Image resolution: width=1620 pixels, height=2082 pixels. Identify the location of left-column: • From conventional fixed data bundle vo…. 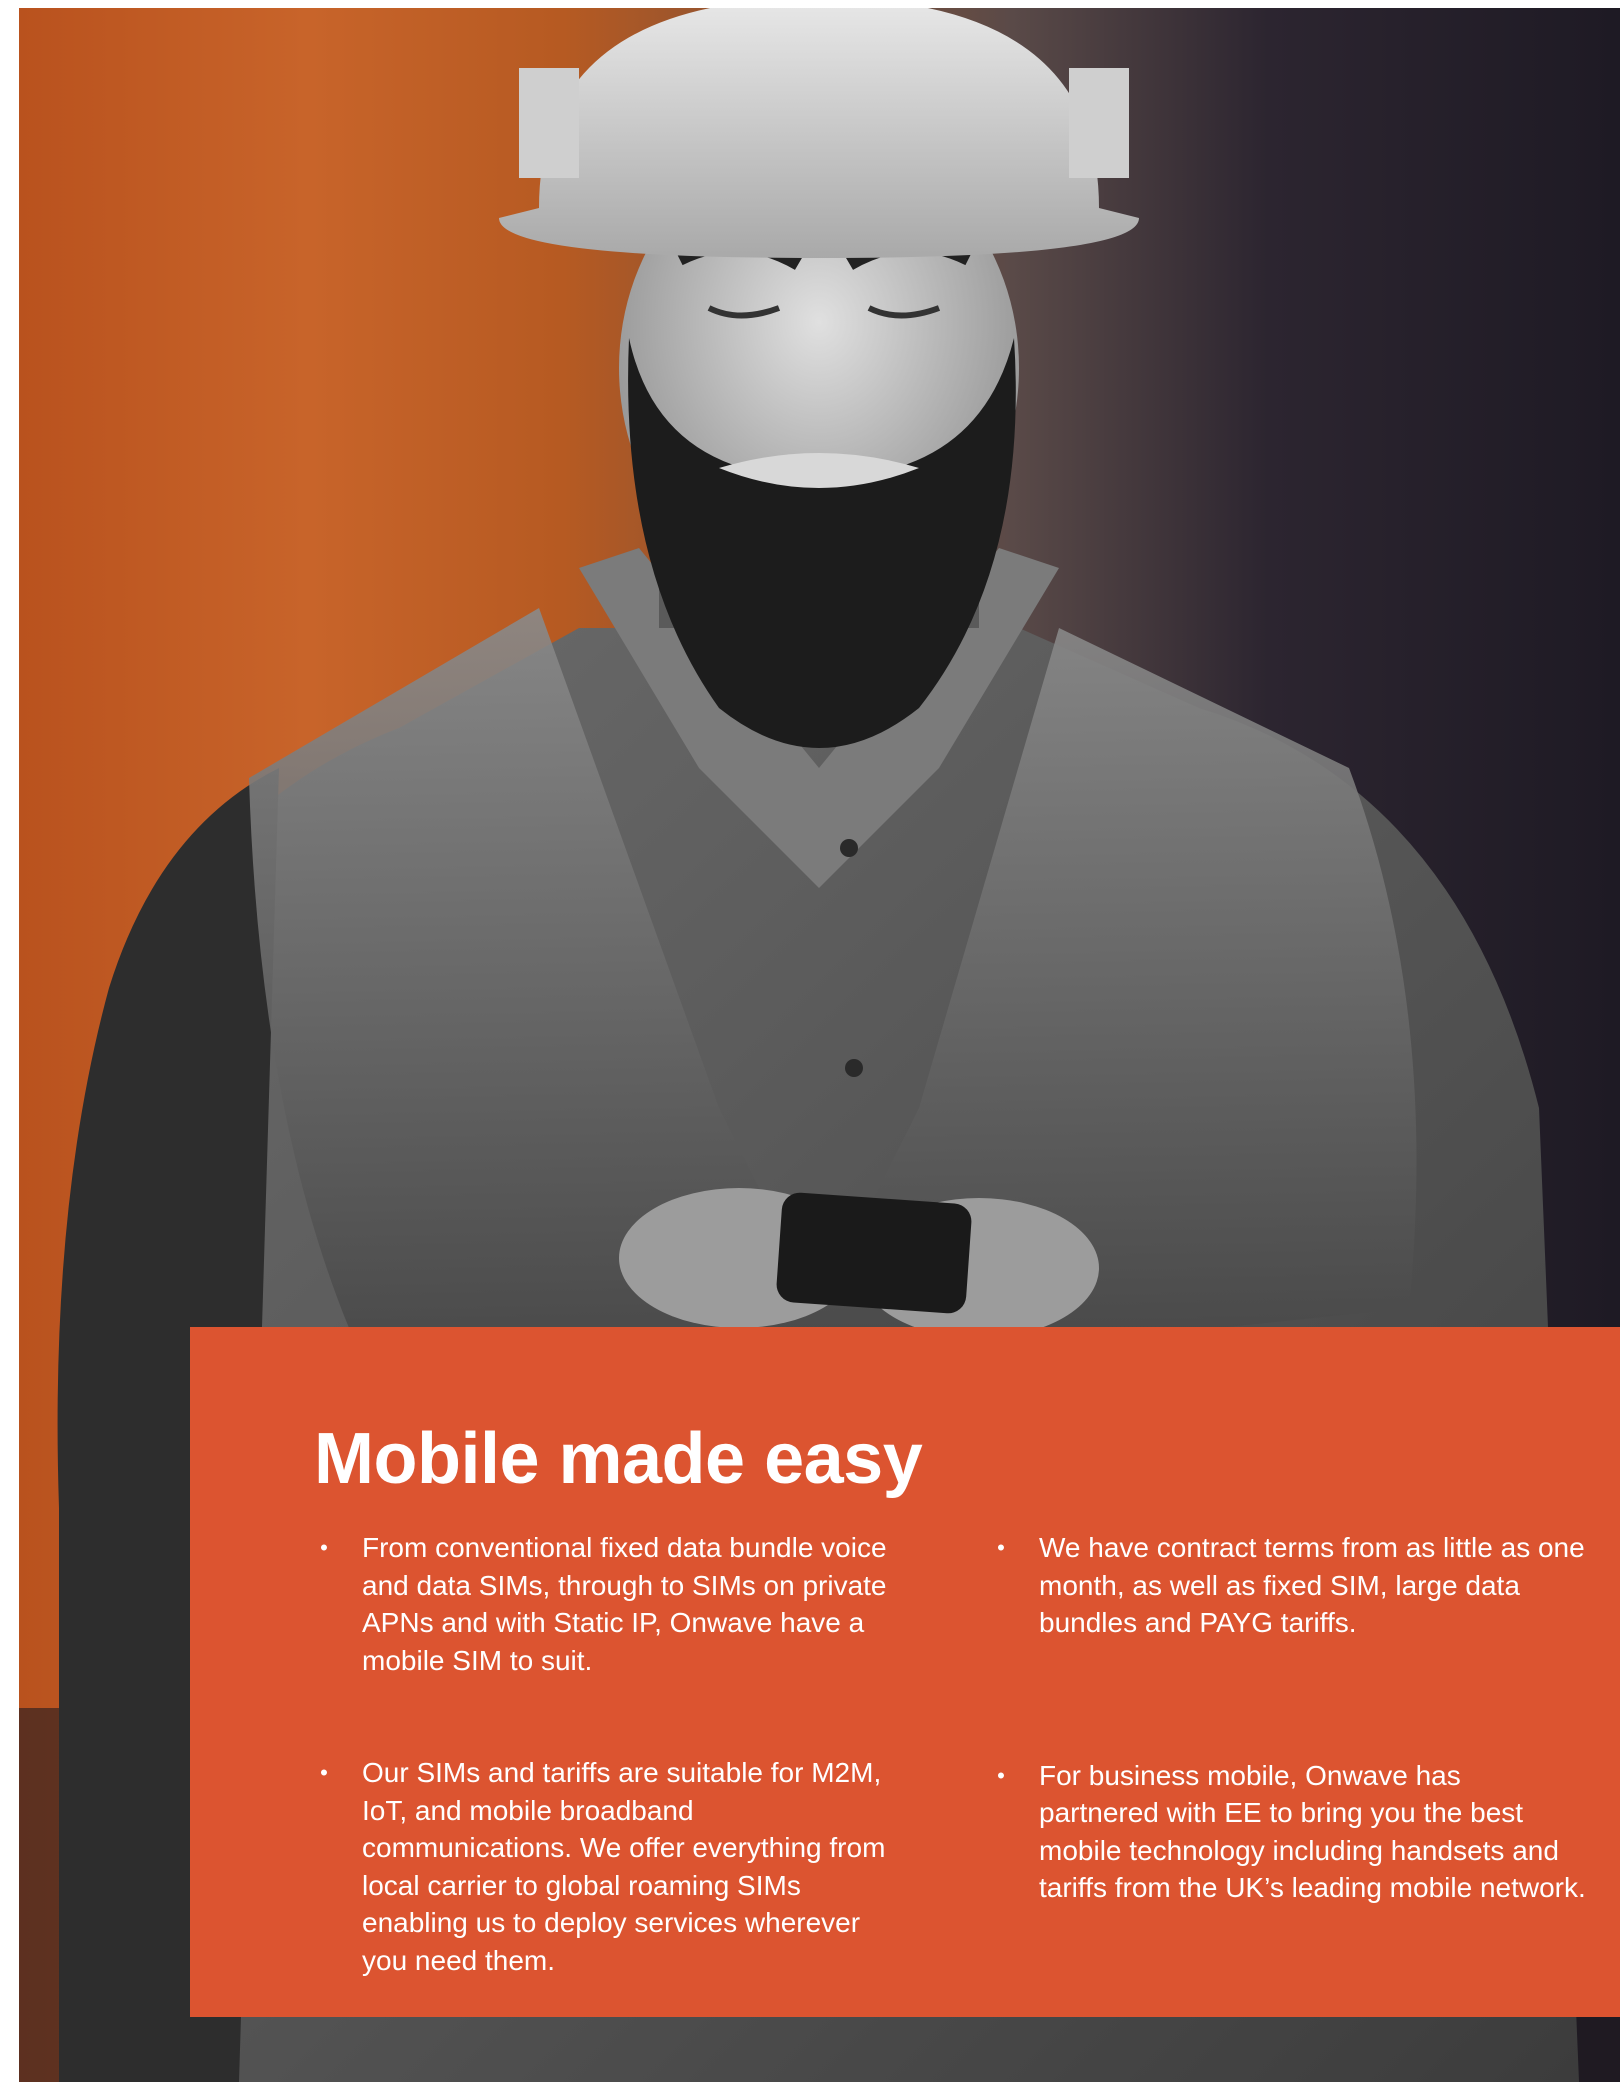
(611, 1754).